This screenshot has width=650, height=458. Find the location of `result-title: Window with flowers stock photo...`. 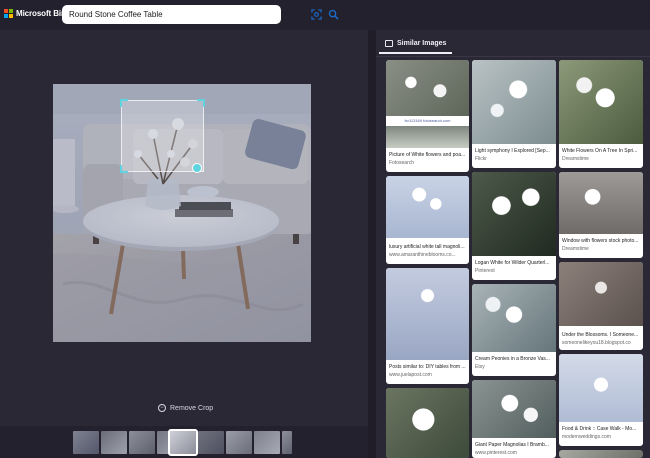

result-title: Window with flowers stock photo... is located at coordinates (600, 241).